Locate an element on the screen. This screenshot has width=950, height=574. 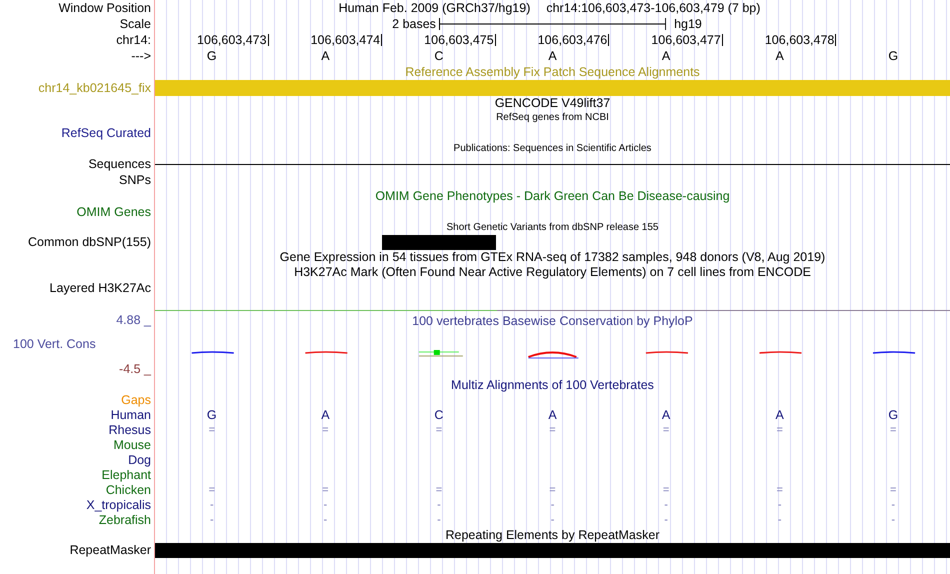
track-title: Reference Assembly Fix Patch Sequence Alignments is located at coordinates (552, 72).